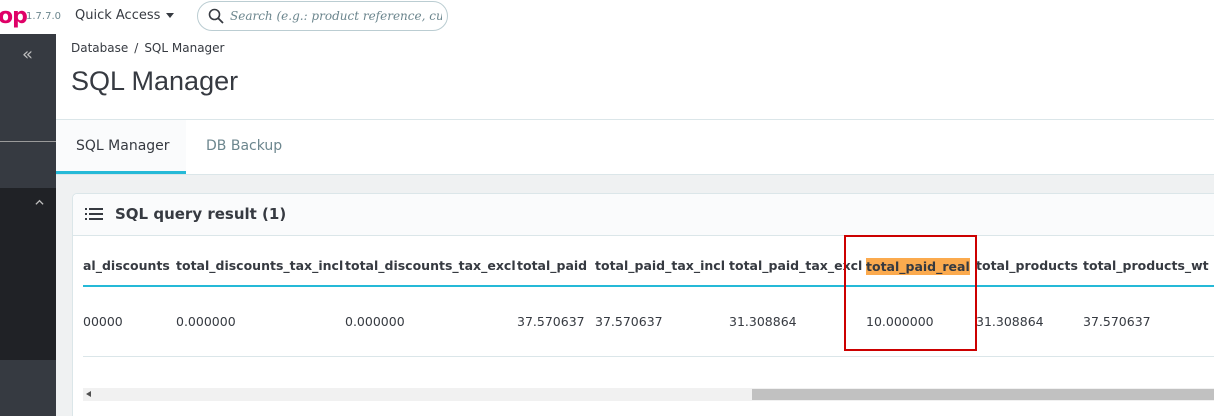 This screenshot has height=416, width=1214. I want to click on panel-title: SQL query result (1), so click(201, 214).